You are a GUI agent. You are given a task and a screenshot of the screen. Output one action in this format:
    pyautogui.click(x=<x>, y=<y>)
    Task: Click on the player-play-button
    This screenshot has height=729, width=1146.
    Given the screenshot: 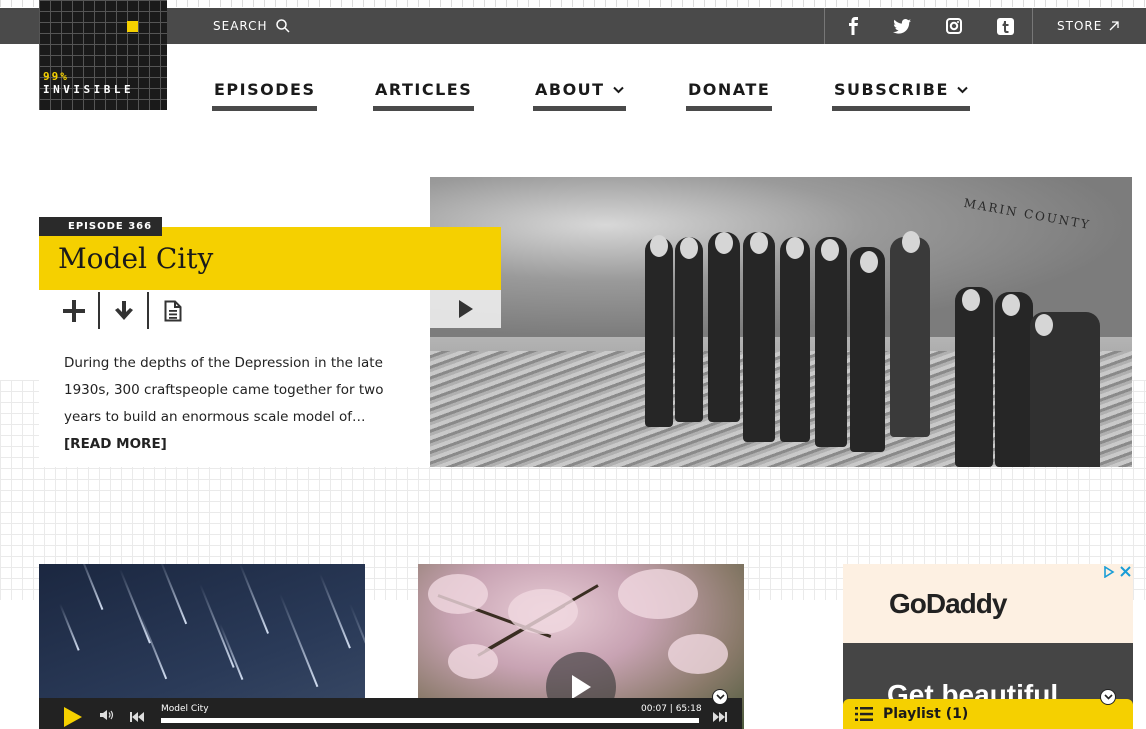 What is the action you would take?
    pyautogui.click(x=73, y=717)
    